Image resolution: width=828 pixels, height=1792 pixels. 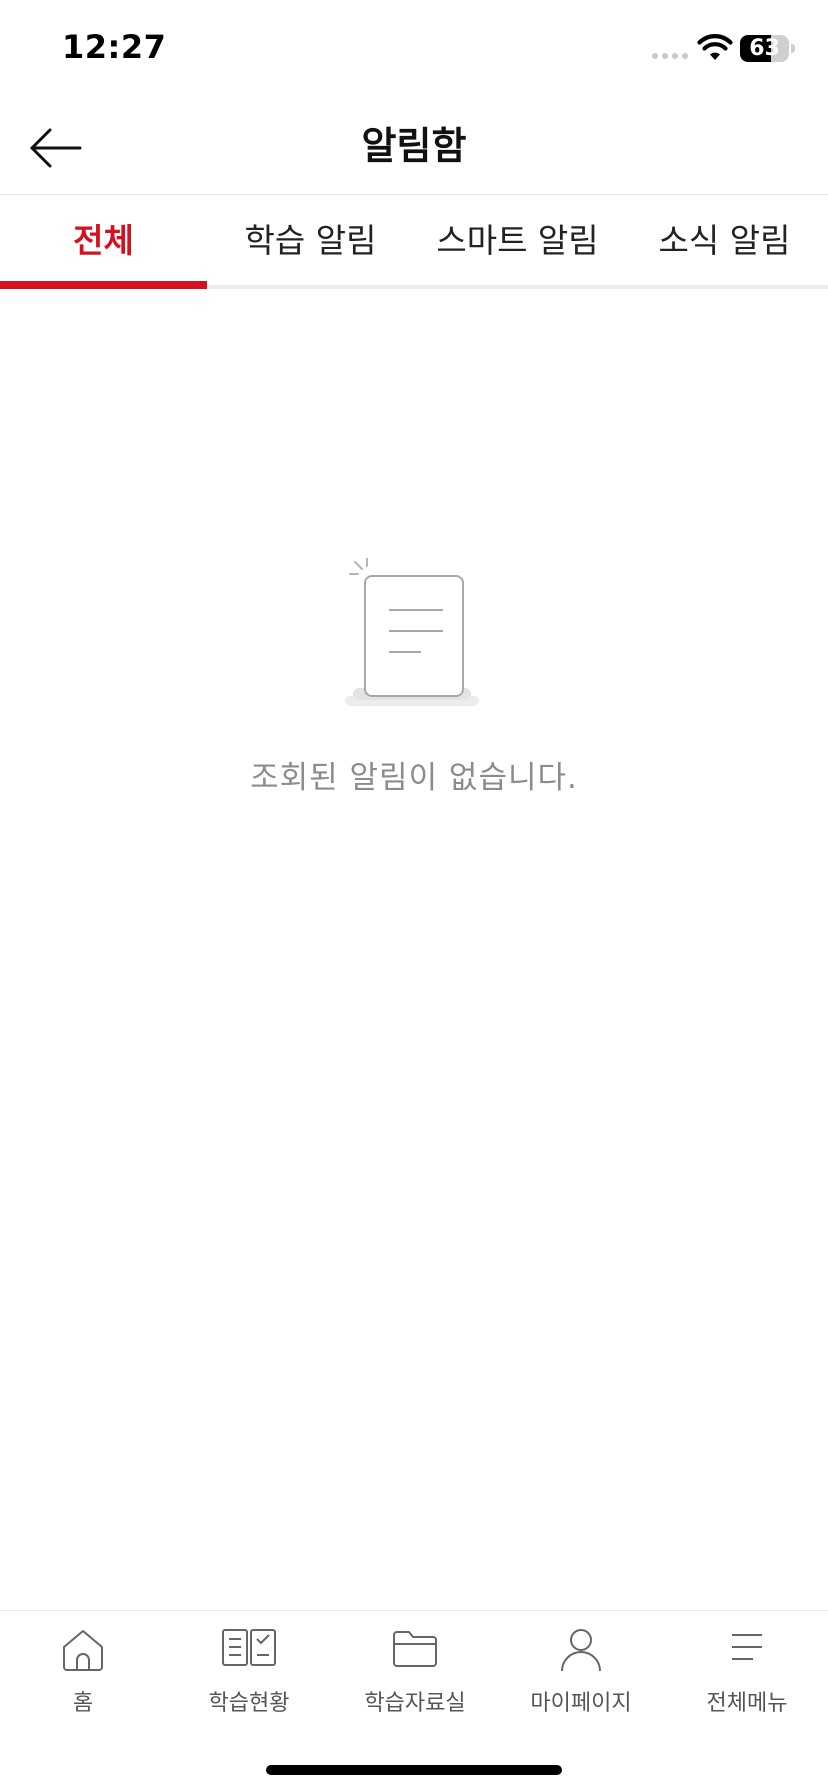 I want to click on menu-icon, so click(x=747, y=1647).